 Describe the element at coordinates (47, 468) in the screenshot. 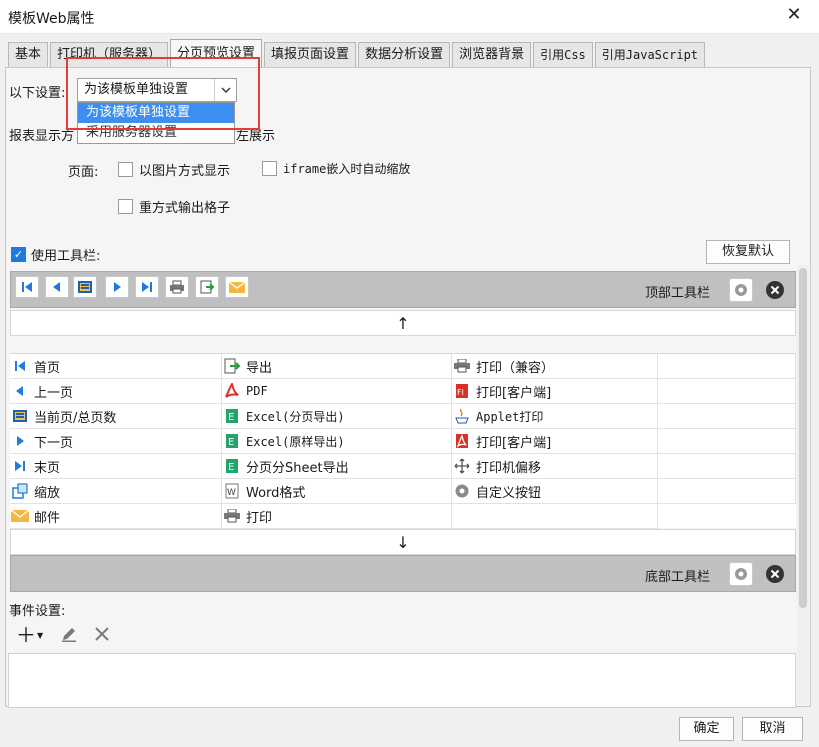

I see `item-label: 末页` at that location.